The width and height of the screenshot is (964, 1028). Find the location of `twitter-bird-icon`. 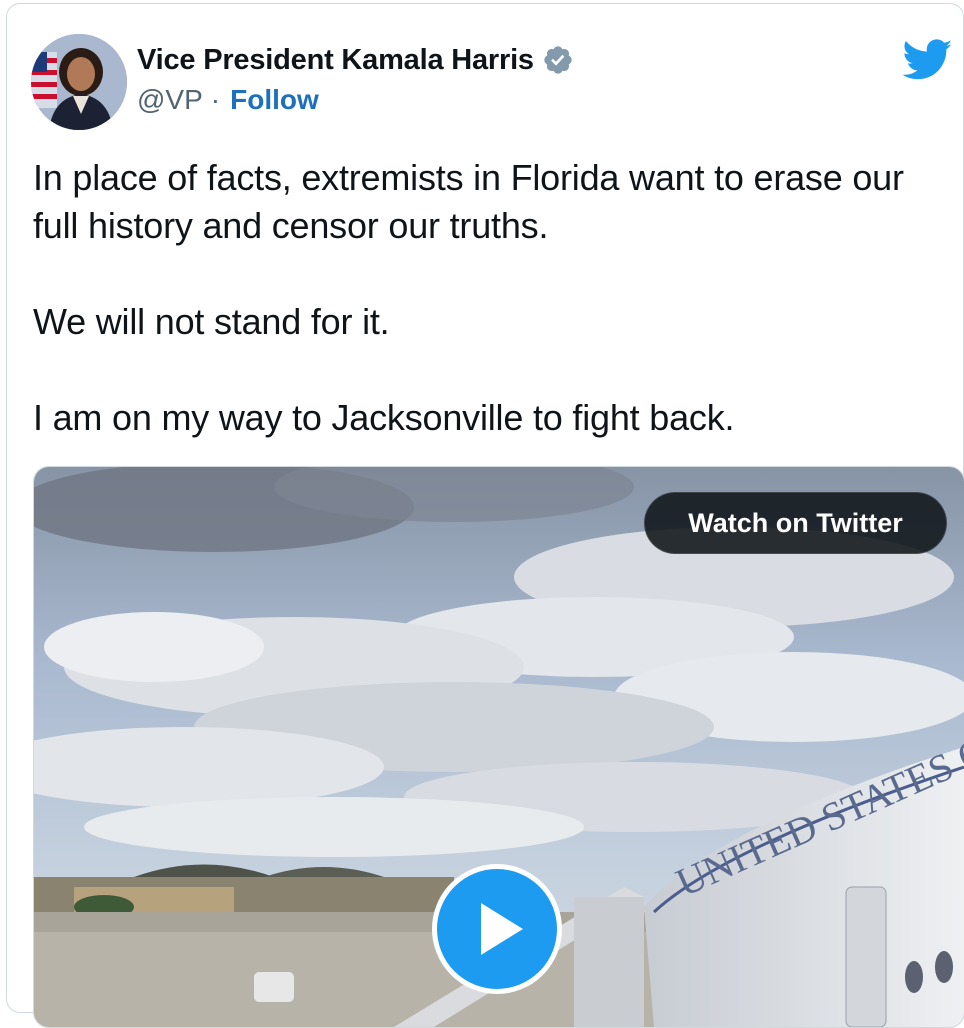

twitter-bird-icon is located at coordinates (928, 60).